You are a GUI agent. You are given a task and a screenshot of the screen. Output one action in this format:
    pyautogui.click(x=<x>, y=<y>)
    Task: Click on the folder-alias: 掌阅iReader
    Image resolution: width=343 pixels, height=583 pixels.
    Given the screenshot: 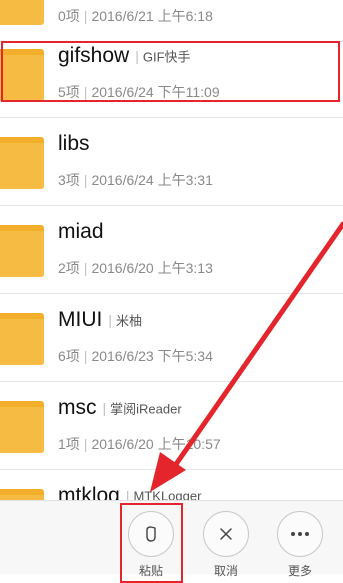 What is the action you would take?
    pyautogui.click(x=146, y=409)
    